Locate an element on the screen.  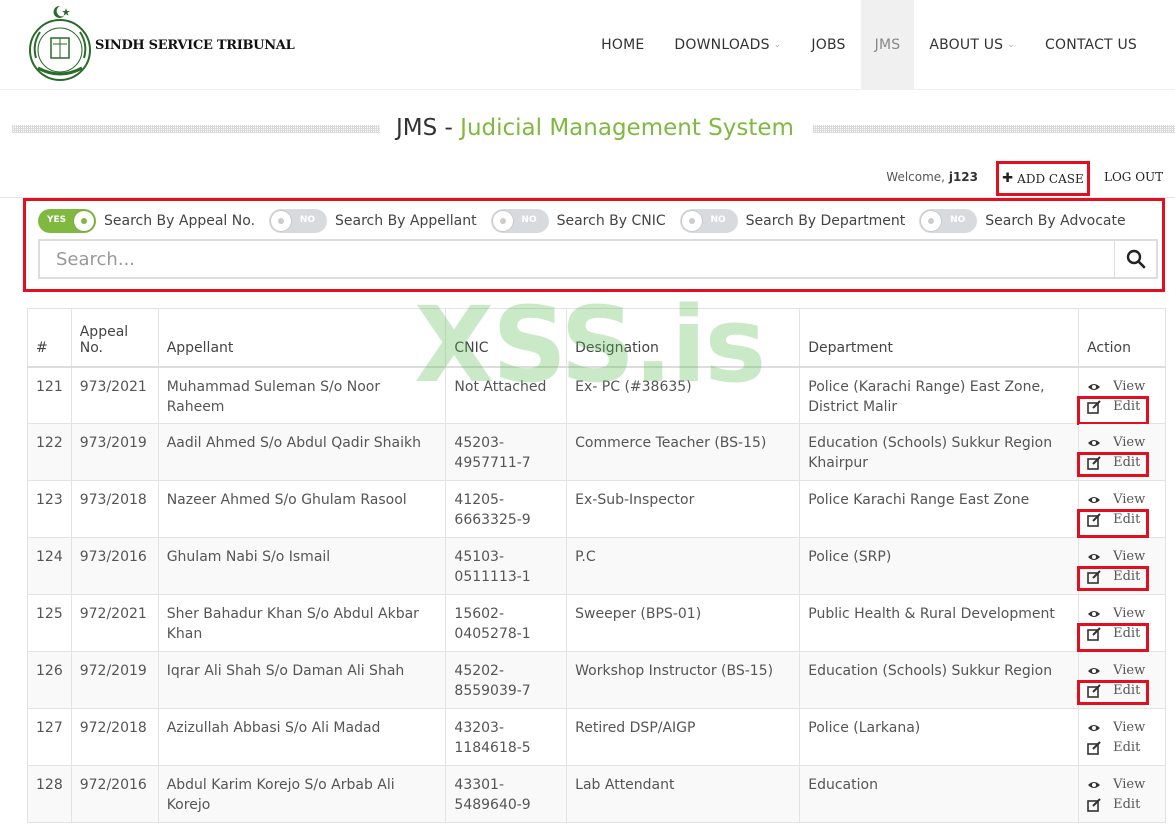
cell-appeal-no: 972/2019 is located at coordinates (114, 680).